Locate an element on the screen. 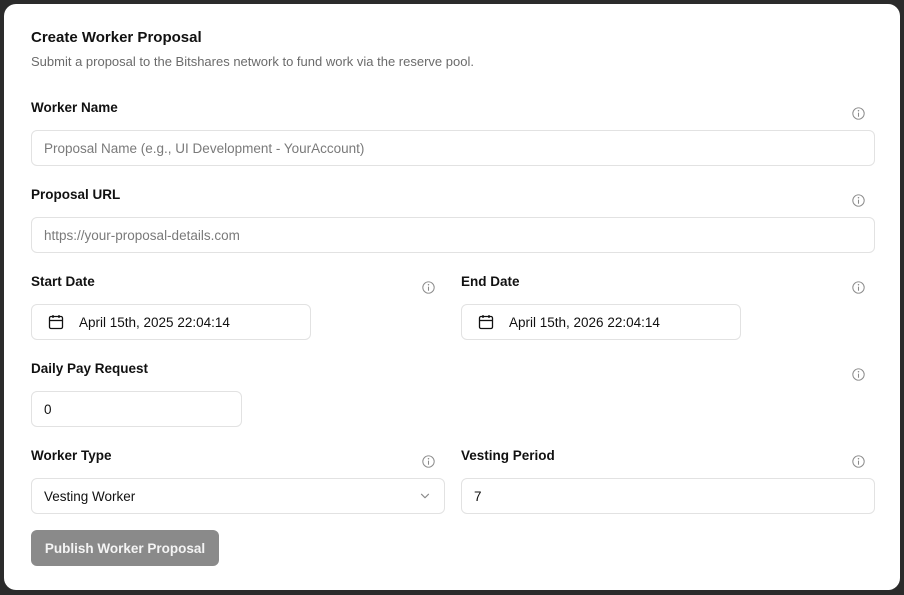  proposal-url-label: Proposal URL is located at coordinates (76, 194).